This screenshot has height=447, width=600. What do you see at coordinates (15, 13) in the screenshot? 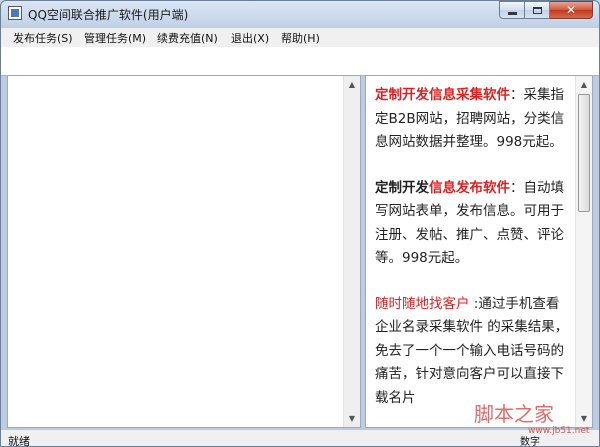
I see `app-icon` at bounding box center [15, 13].